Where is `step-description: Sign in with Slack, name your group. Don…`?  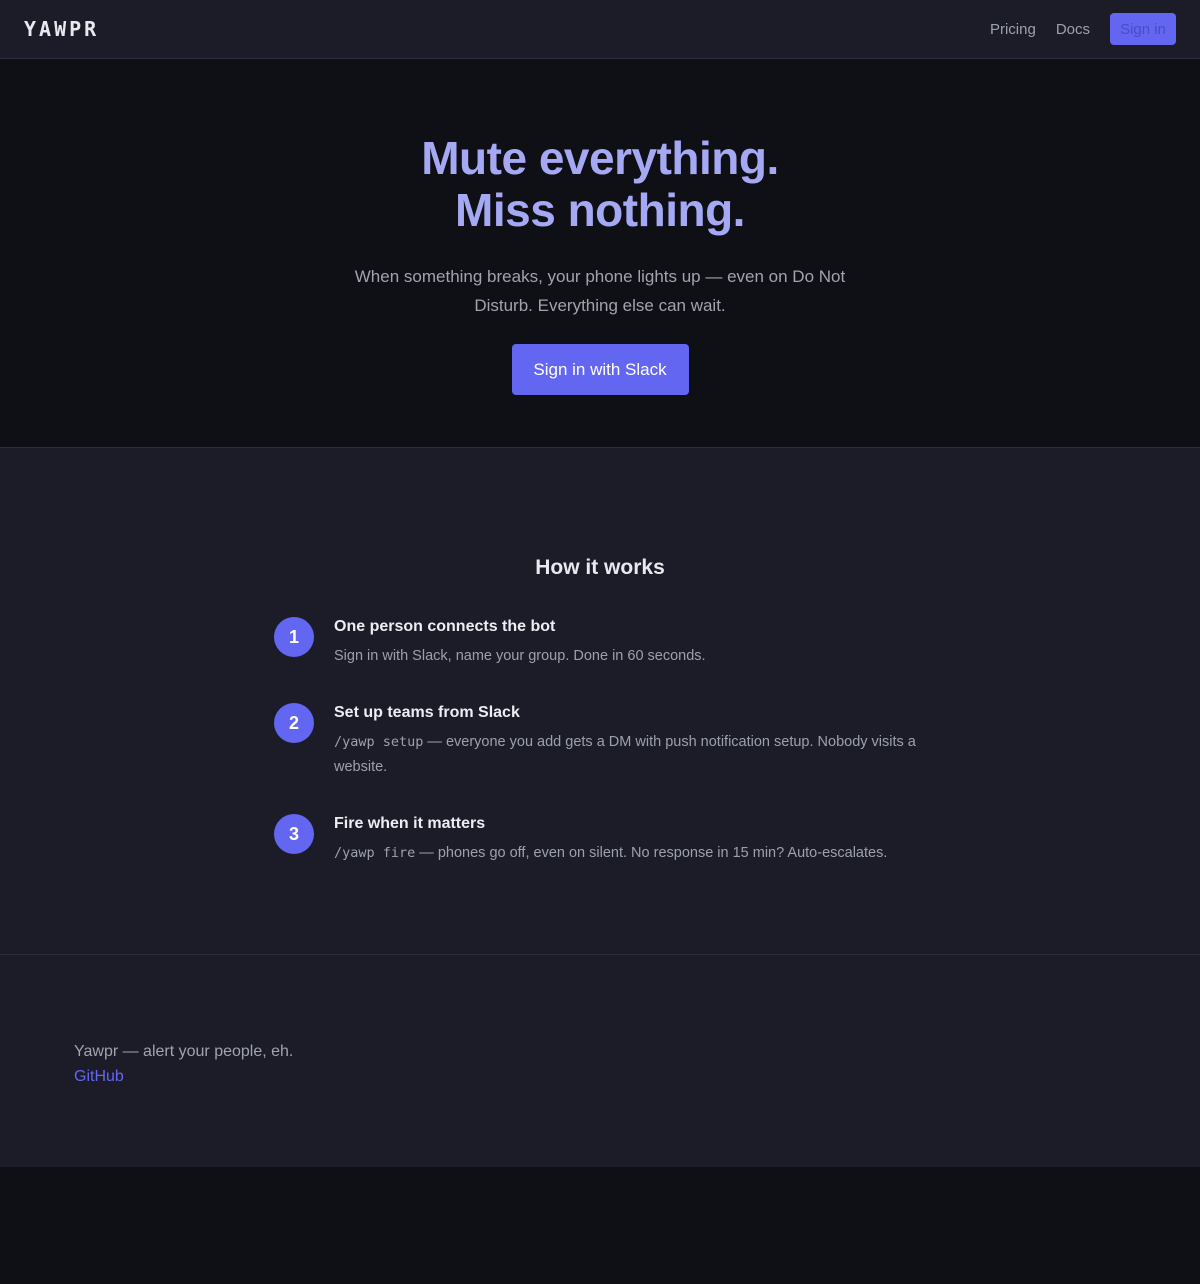 step-description: Sign in with Slack, name your group. Don… is located at coordinates (630, 656).